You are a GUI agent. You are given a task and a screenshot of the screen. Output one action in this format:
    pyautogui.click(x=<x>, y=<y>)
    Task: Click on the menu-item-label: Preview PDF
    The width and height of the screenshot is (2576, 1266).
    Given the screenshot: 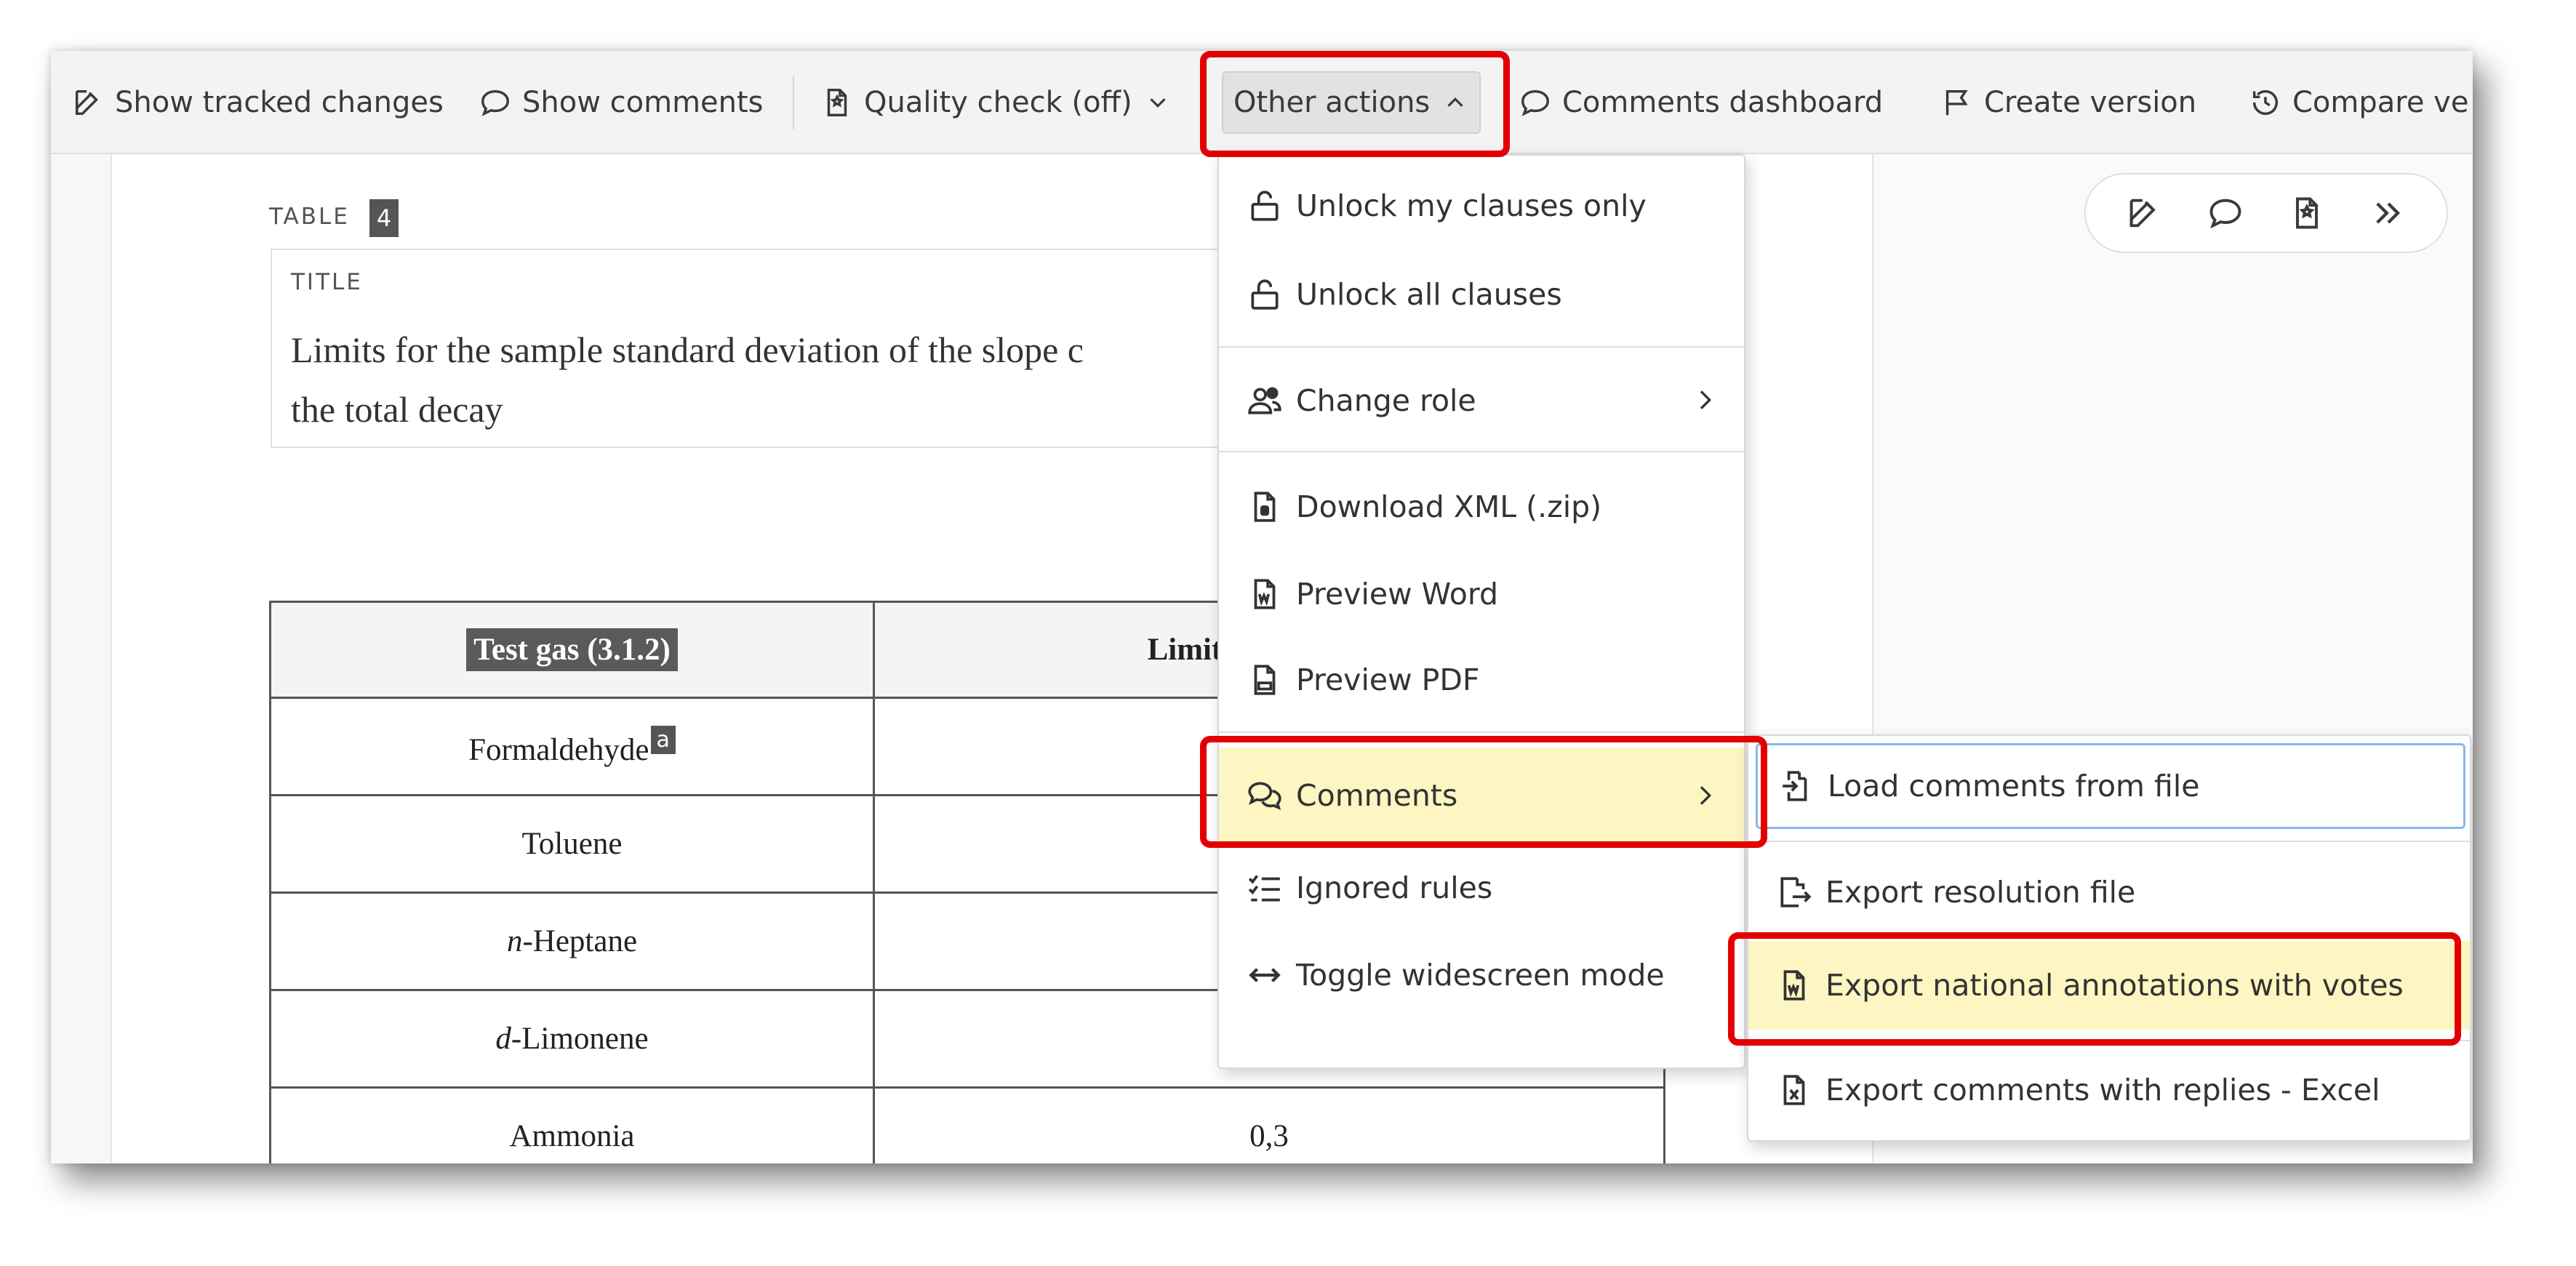 What is the action you would take?
    pyautogui.click(x=1388, y=679)
    